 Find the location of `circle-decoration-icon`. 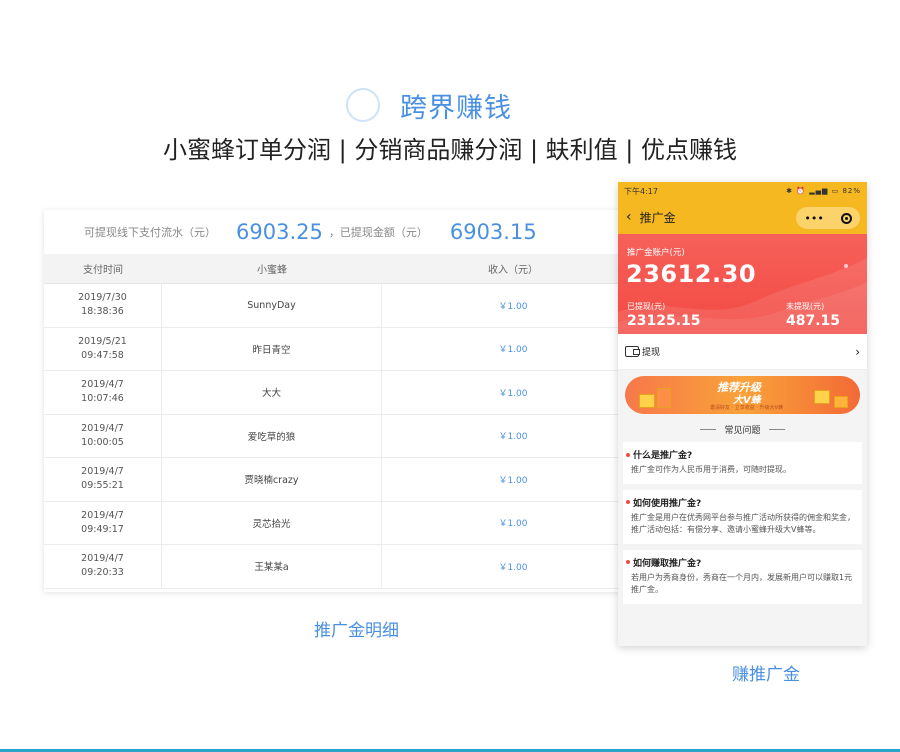

circle-decoration-icon is located at coordinates (363, 105).